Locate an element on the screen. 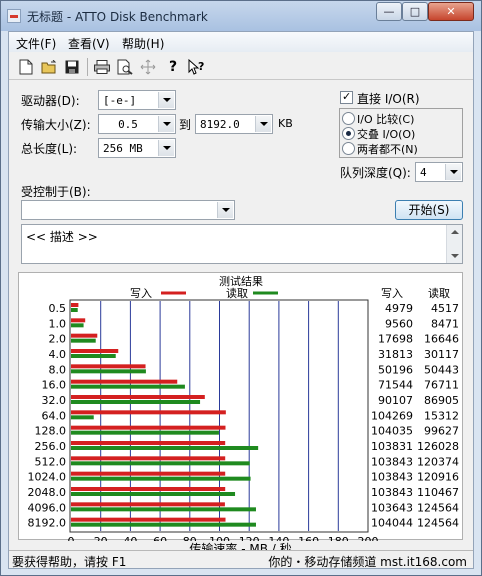  category-label: 256.0 is located at coordinates (51, 446).